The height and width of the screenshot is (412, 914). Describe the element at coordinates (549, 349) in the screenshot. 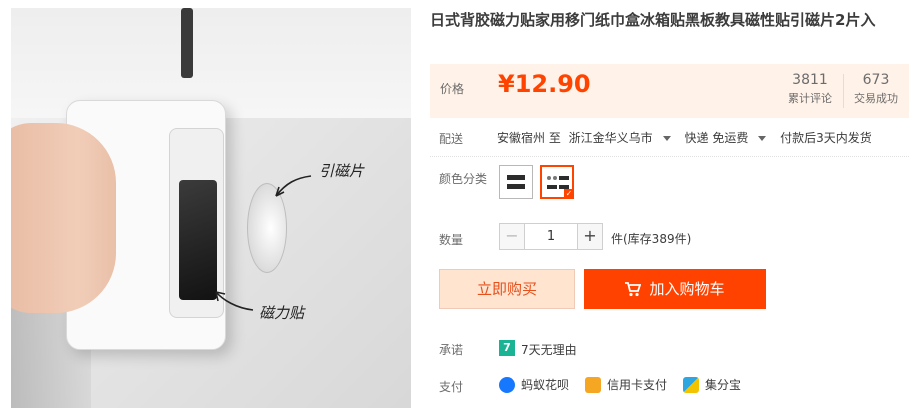

I see `promise-text: 7天无理由` at that location.